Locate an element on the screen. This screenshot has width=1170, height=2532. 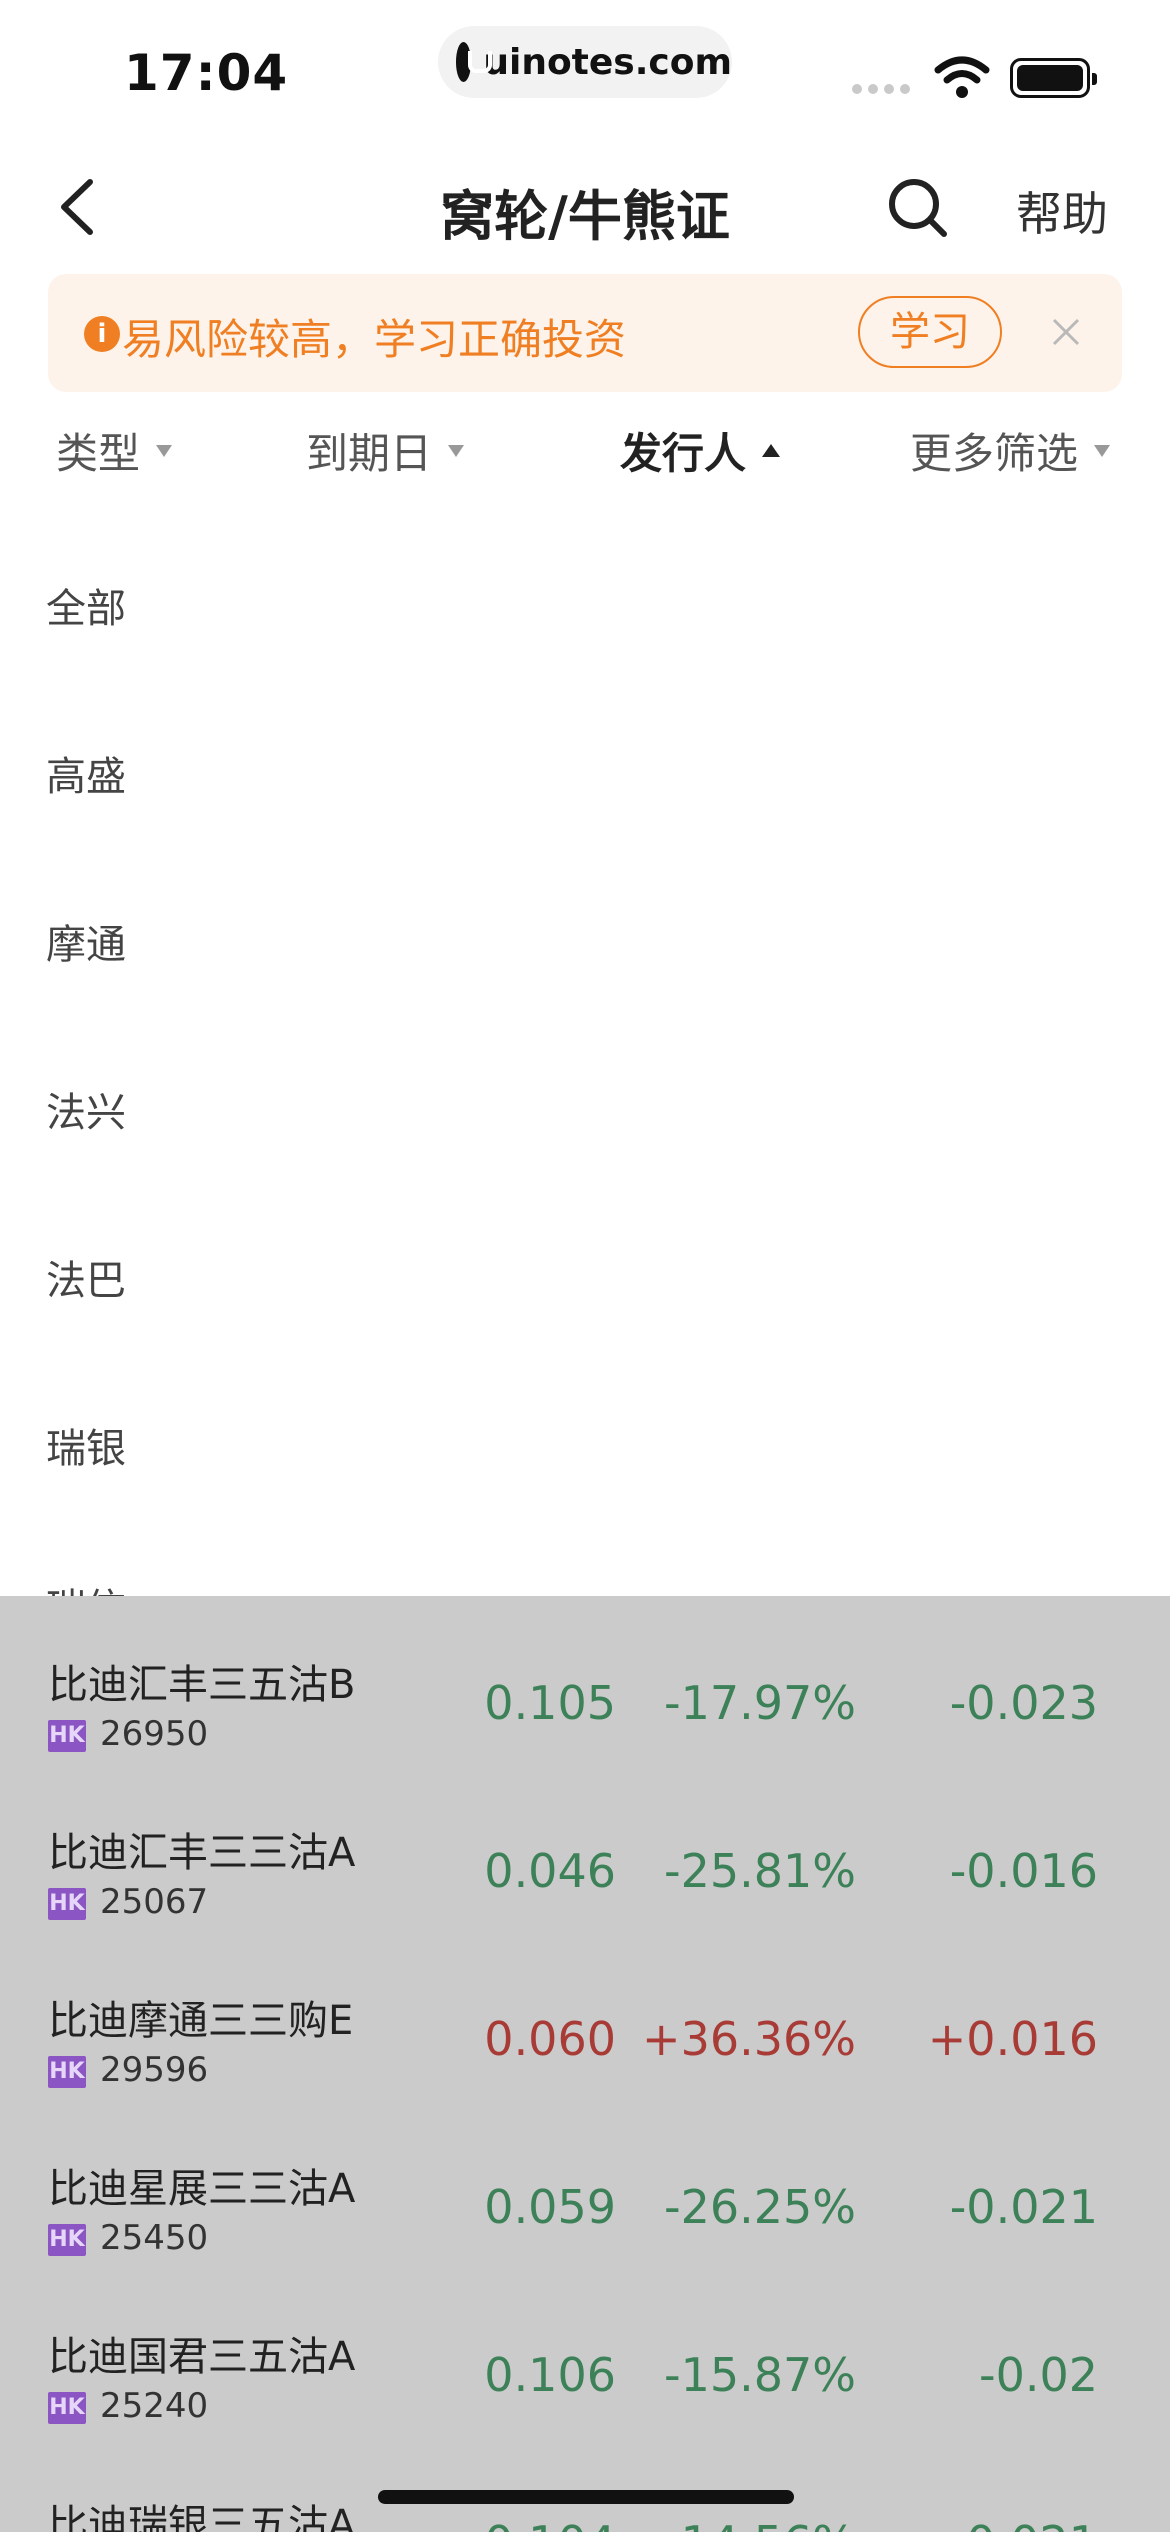
page-title: 窝轮/牛熊证 is located at coordinates (585, 216).